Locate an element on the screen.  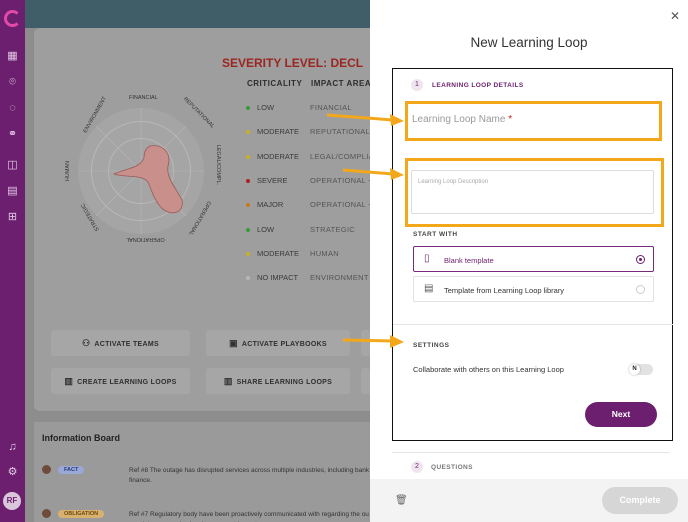
radar-label-financial: FINANCIAL is located at coordinates (143, 98).